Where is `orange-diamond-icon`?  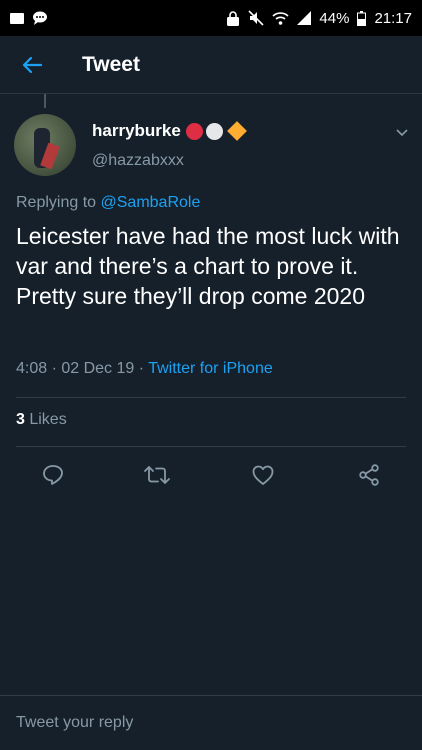
orange-diamond-icon is located at coordinates (236, 131).